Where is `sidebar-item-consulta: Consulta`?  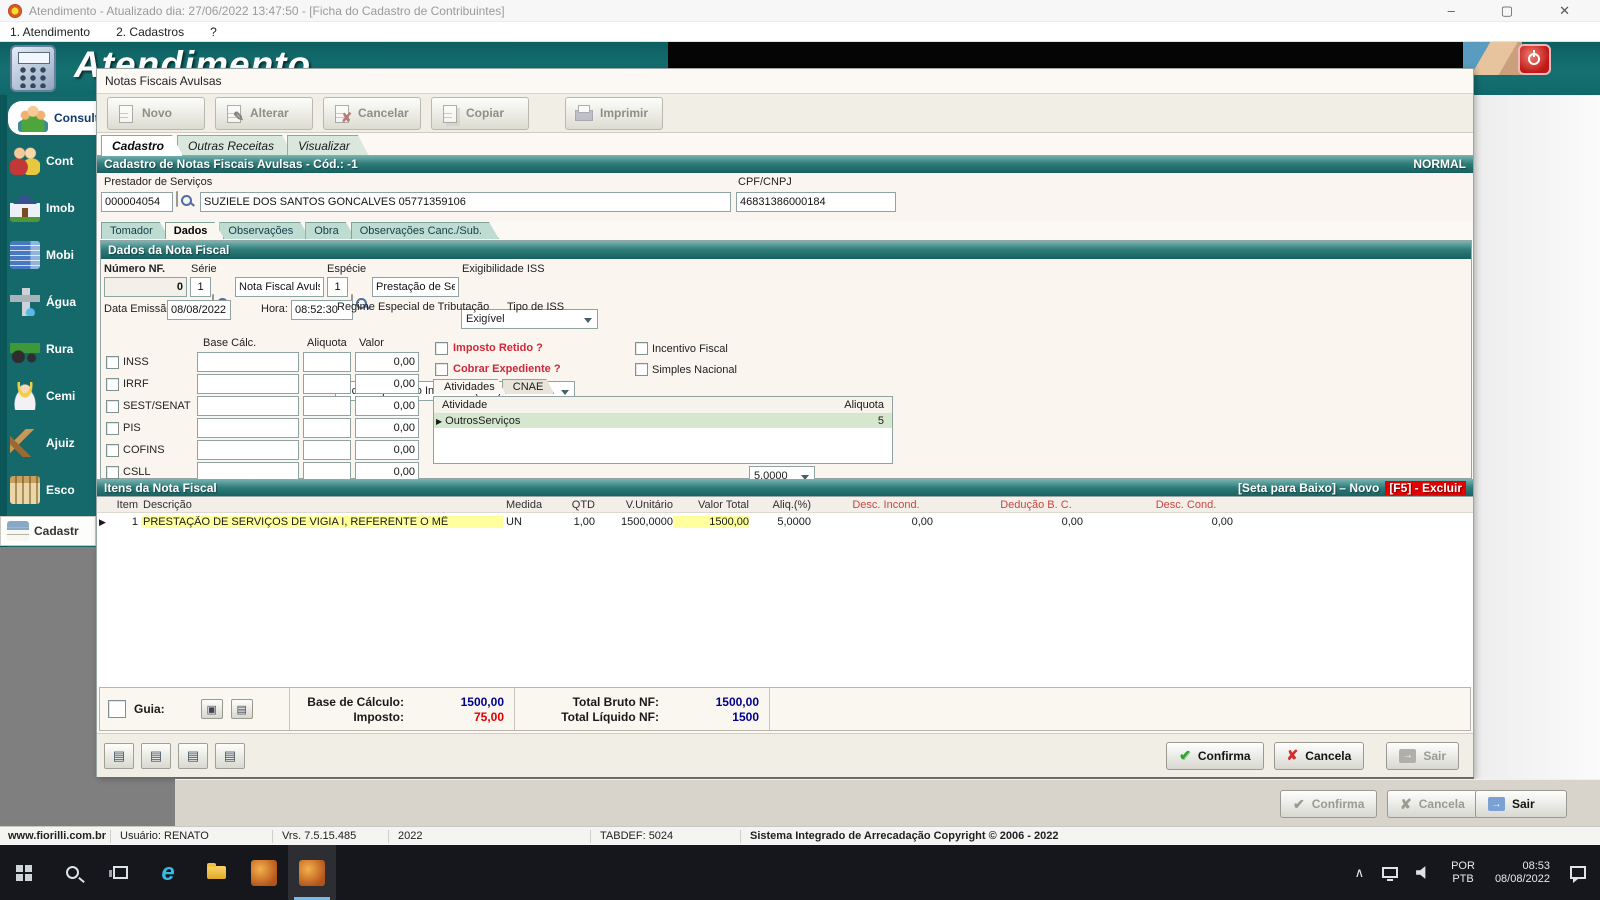
sidebar-item-consulta: Consulta is located at coordinates (56, 118).